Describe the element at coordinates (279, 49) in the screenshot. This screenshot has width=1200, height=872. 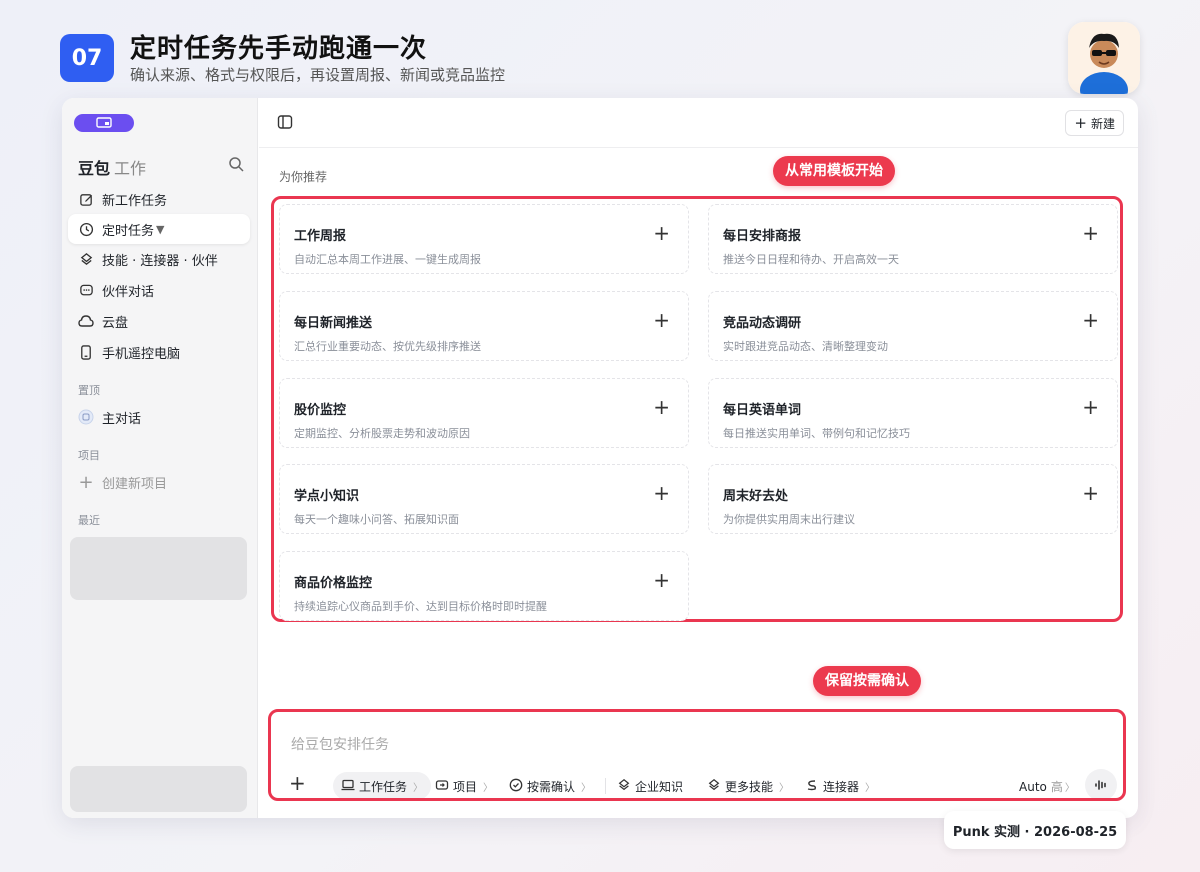
I see `page-title: 定时任务先手动跑通一次` at that location.